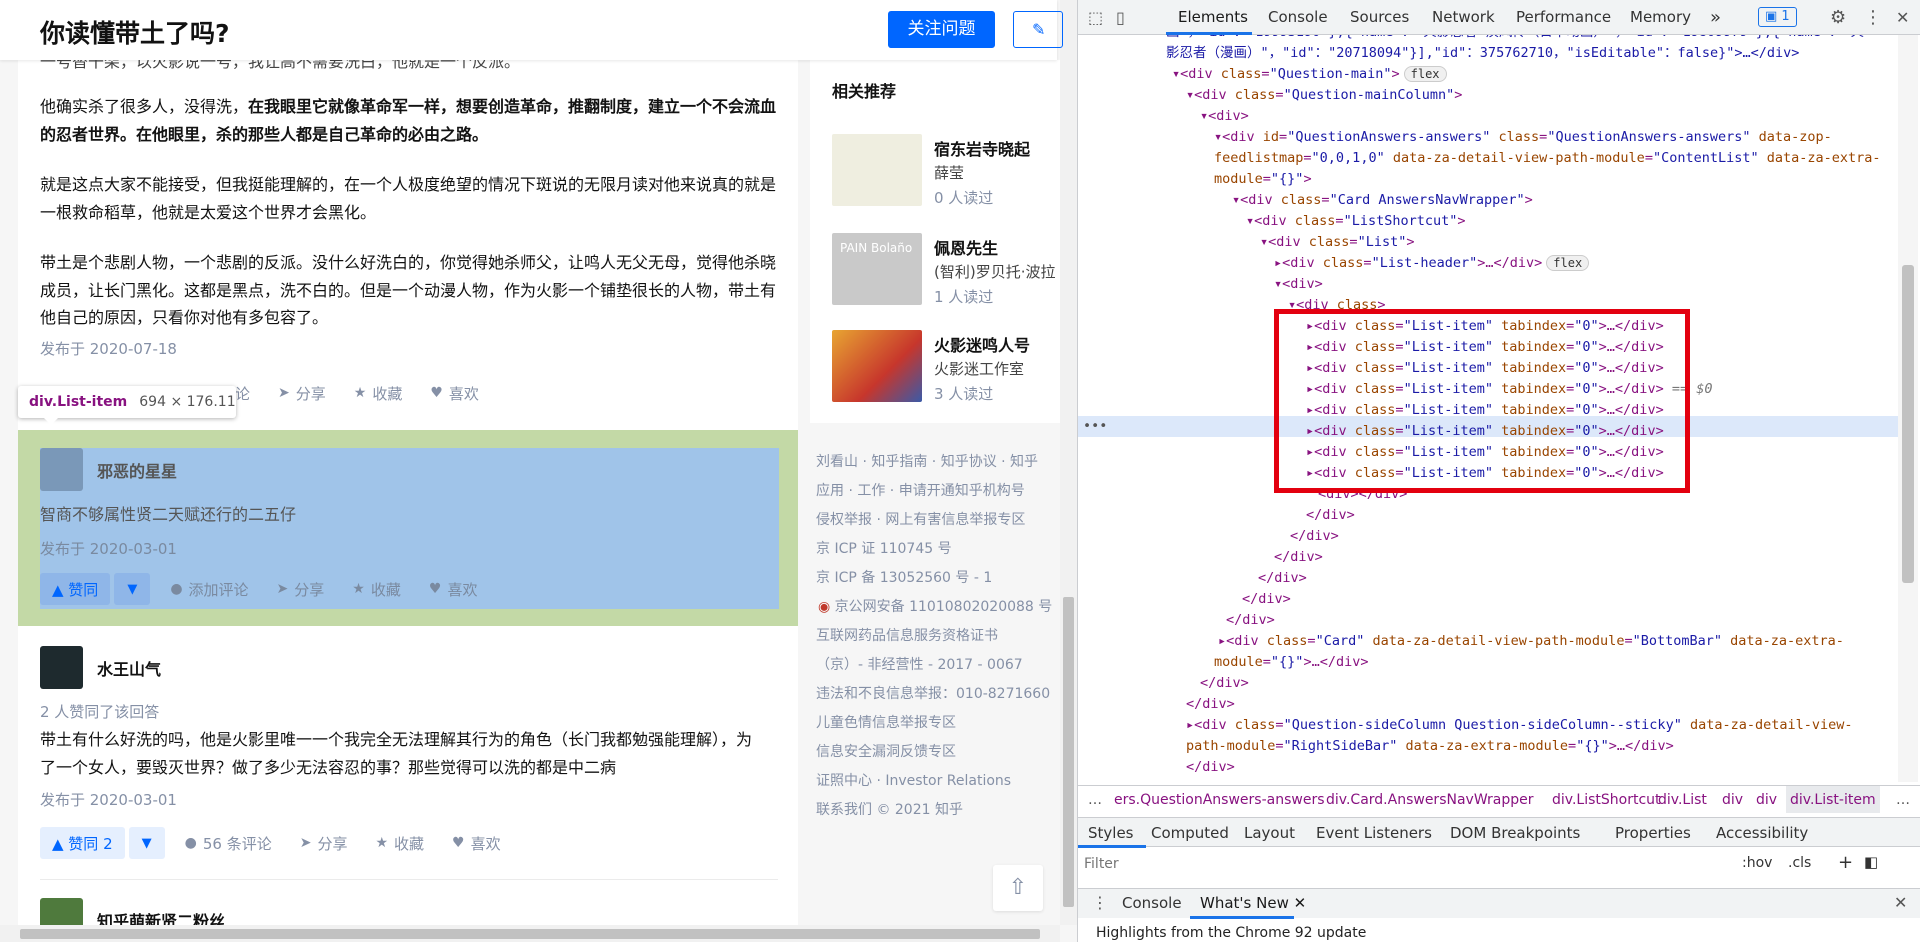  What do you see at coordinates (1871, 862) in the screenshot?
I see `toggle-sidebar-icon: ◧` at bounding box center [1871, 862].